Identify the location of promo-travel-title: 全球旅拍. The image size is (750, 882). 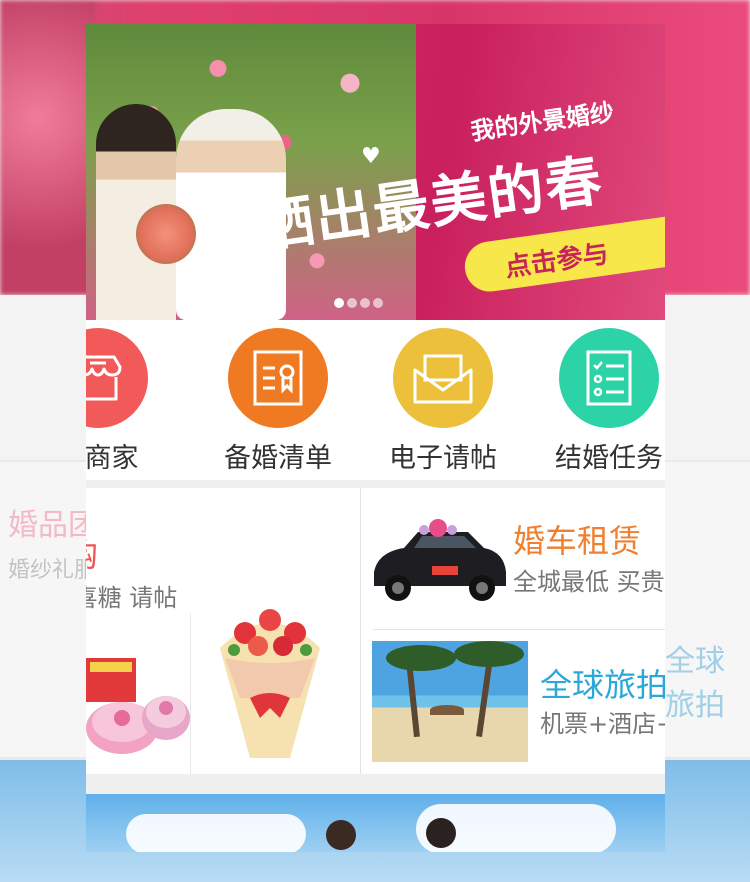
(602, 685).